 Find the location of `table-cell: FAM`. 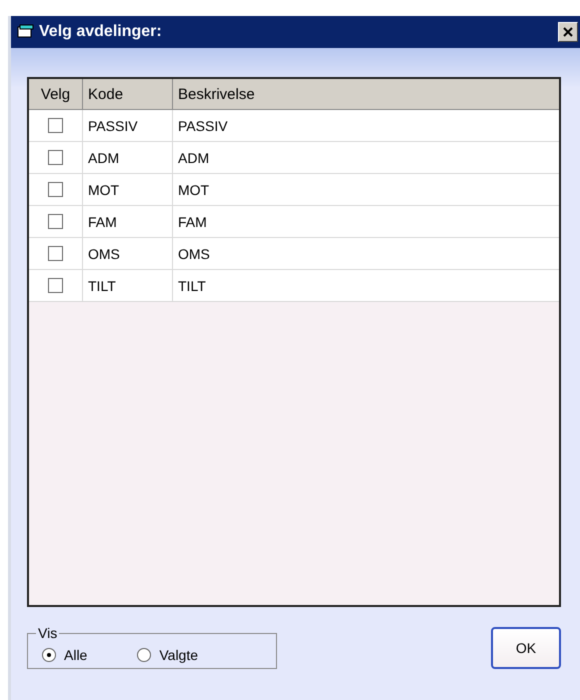

table-cell: FAM is located at coordinates (128, 221).